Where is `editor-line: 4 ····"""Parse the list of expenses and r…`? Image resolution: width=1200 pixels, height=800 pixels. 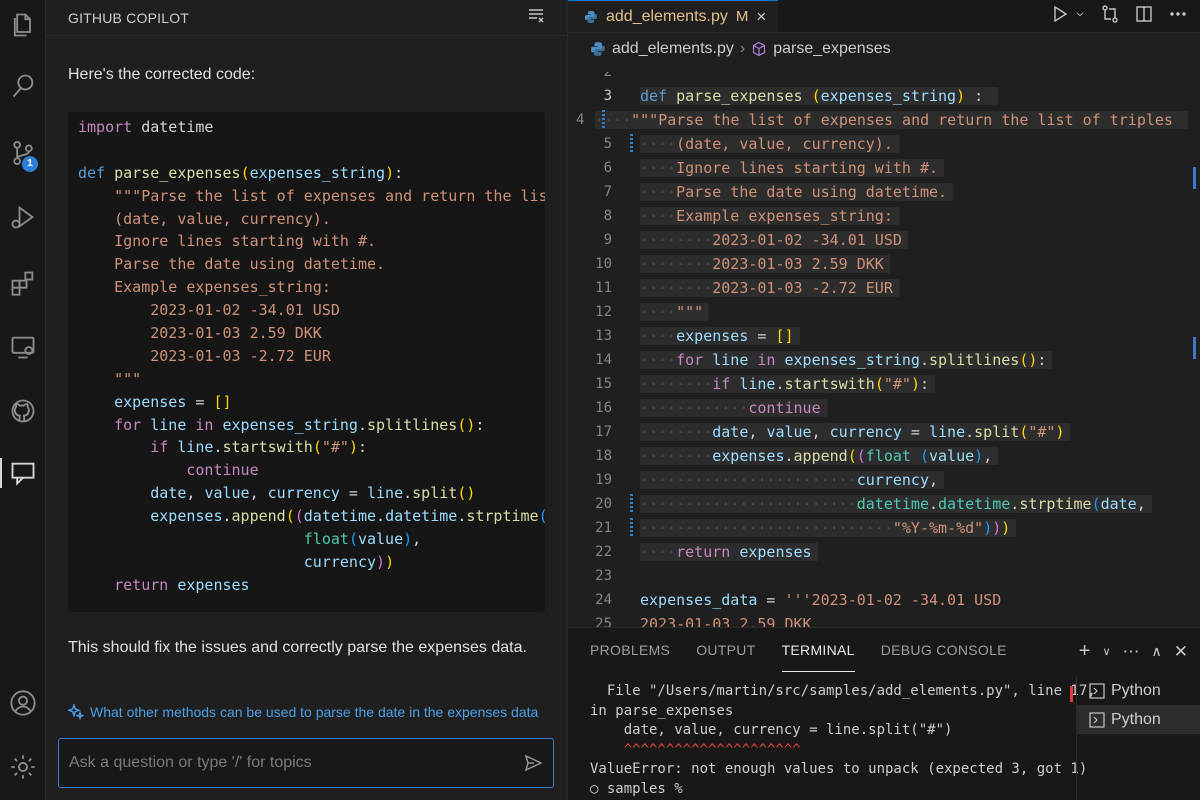
editor-line: 4 ····"""Parse the list of expenses and r… is located at coordinates (878, 120).